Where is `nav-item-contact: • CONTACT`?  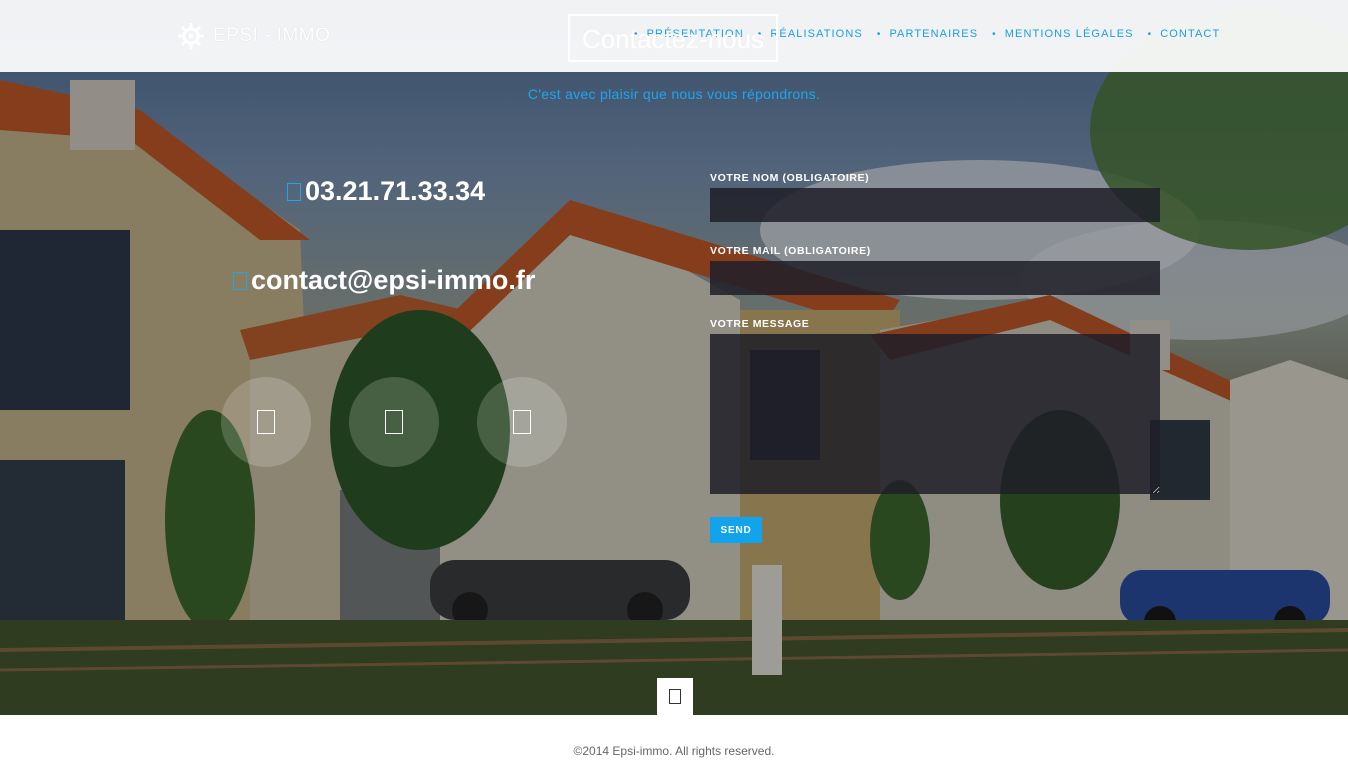
nav-item-contact: • CONTACT is located at coordinates (1184, 34).